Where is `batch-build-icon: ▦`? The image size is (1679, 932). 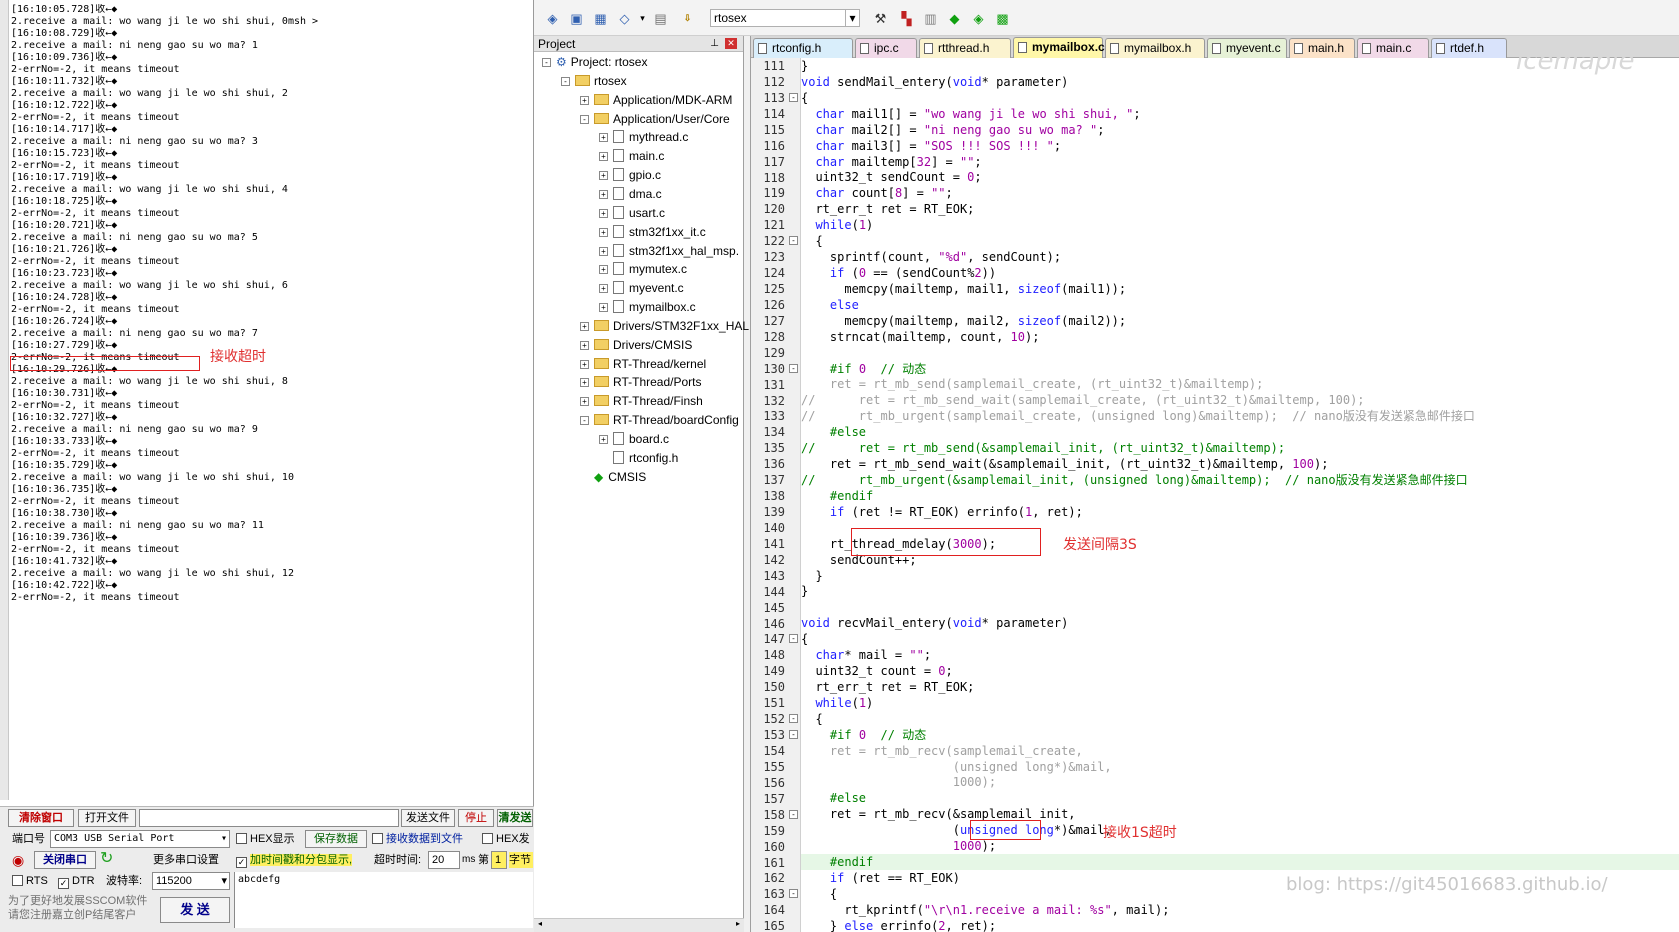
batch-build-icon: ▦ is located at coordinates (600, 18).